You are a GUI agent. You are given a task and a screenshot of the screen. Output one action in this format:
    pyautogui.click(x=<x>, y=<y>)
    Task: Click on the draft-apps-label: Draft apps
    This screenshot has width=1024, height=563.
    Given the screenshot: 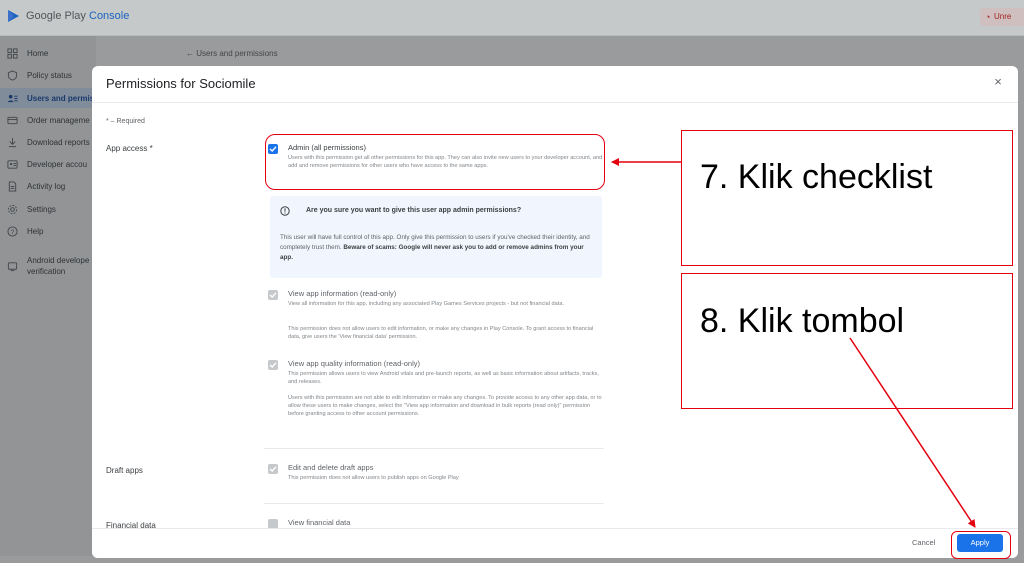 What is the action you would take?
    pyautogui.click(x=124, y=470)
    